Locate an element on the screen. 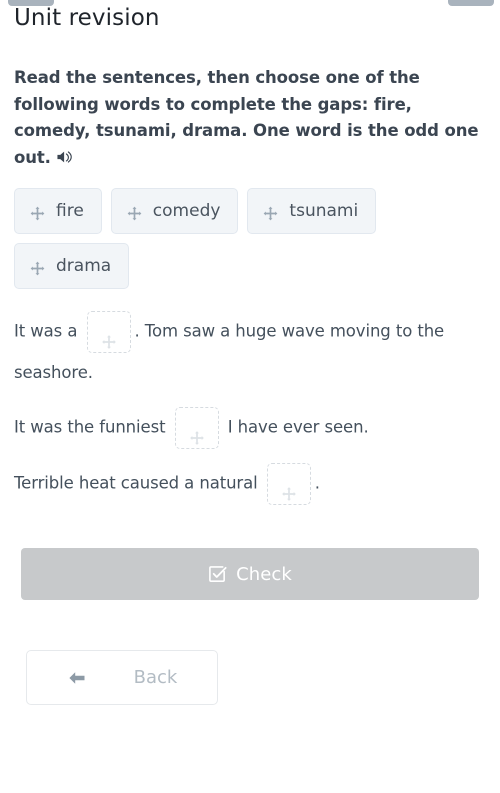 This screenshot has width=500, height=793. draggable-word-chip: tsunami is located at coordinates (312, 211).